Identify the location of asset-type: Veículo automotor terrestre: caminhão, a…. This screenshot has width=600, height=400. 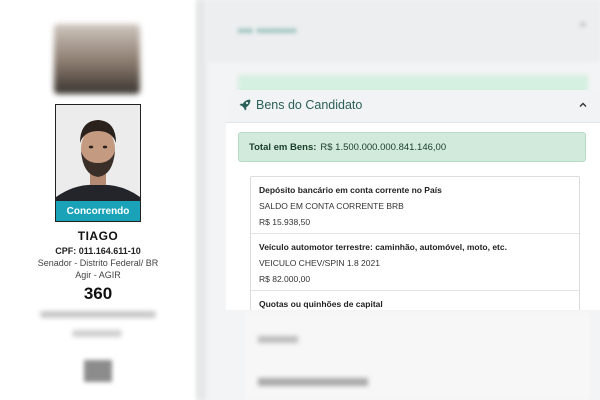
(383, 247).